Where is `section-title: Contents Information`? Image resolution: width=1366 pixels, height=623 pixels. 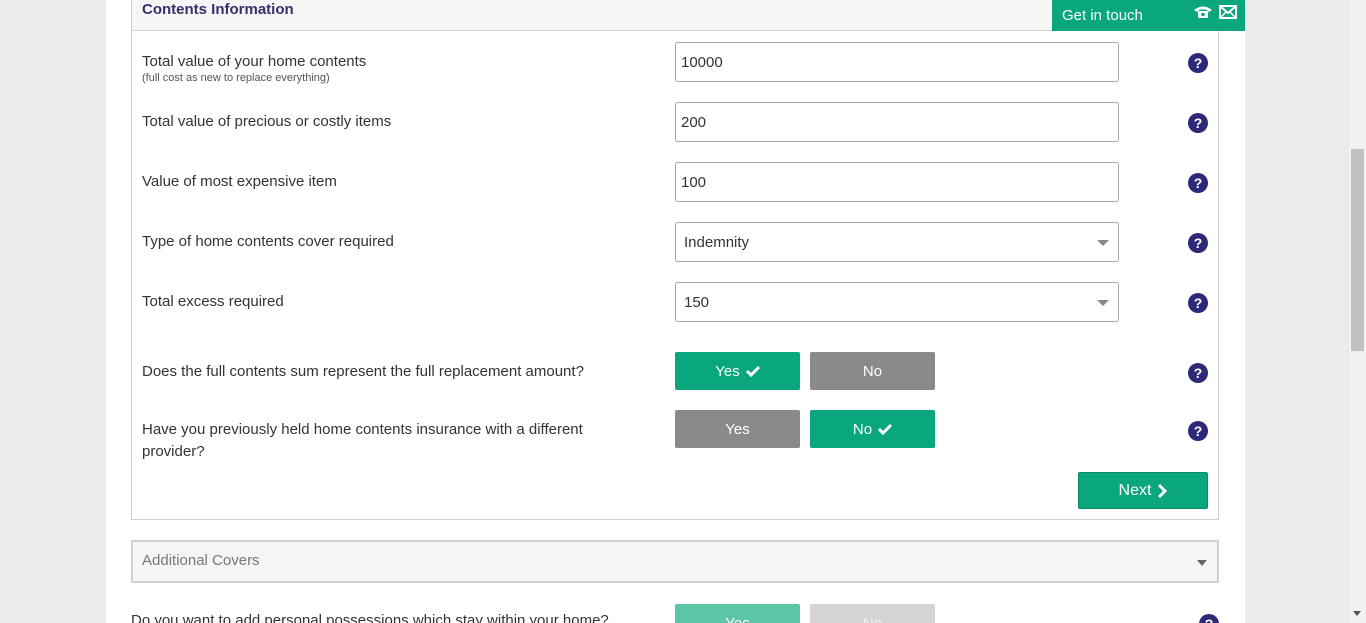
section-title: Contents Information is located at coordinates (218, 9).